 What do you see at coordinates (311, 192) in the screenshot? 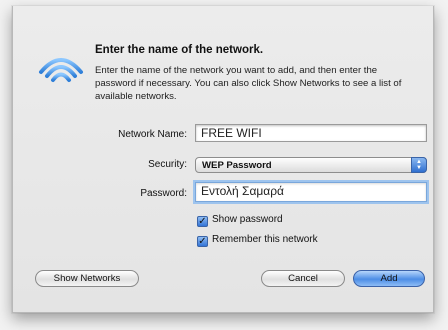
I see `password-field: Εντολή Σαμαρά` at bounding box center [311, 192].